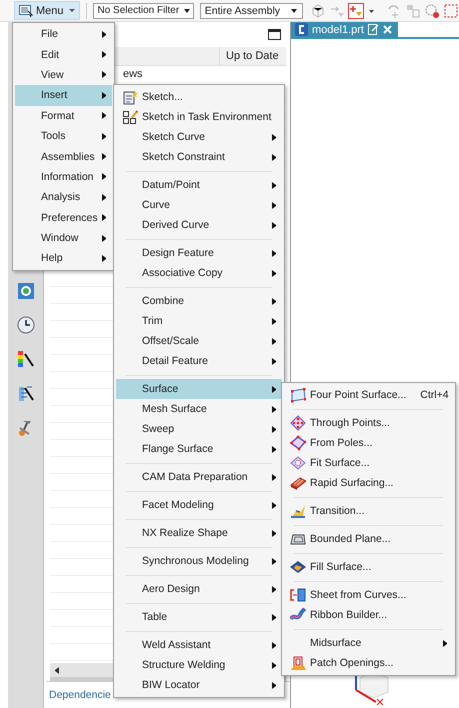 Image resolution: width=459 pixels, height=708 pixels. Describe the element at coordinates (63, 95) in the screenshot. I see `menu-item: Insert` at that location.